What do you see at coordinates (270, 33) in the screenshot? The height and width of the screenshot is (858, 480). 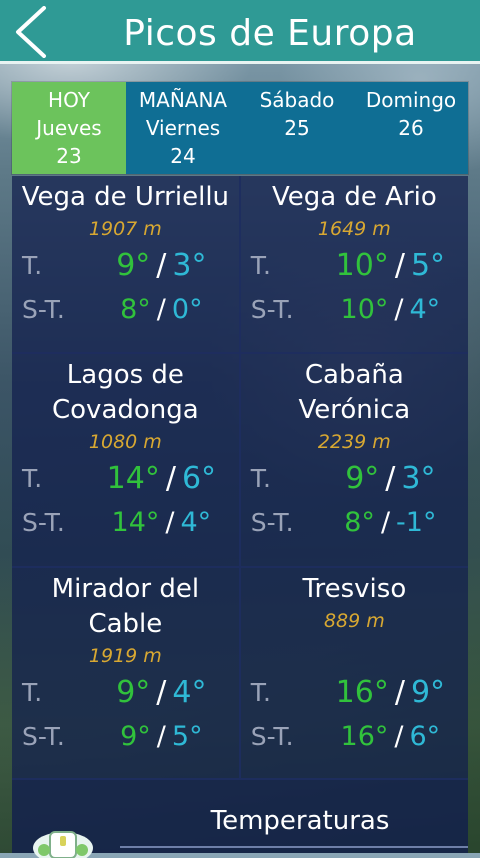 I see `page-title: Picos de Europa` at bounding box center [270, 33].